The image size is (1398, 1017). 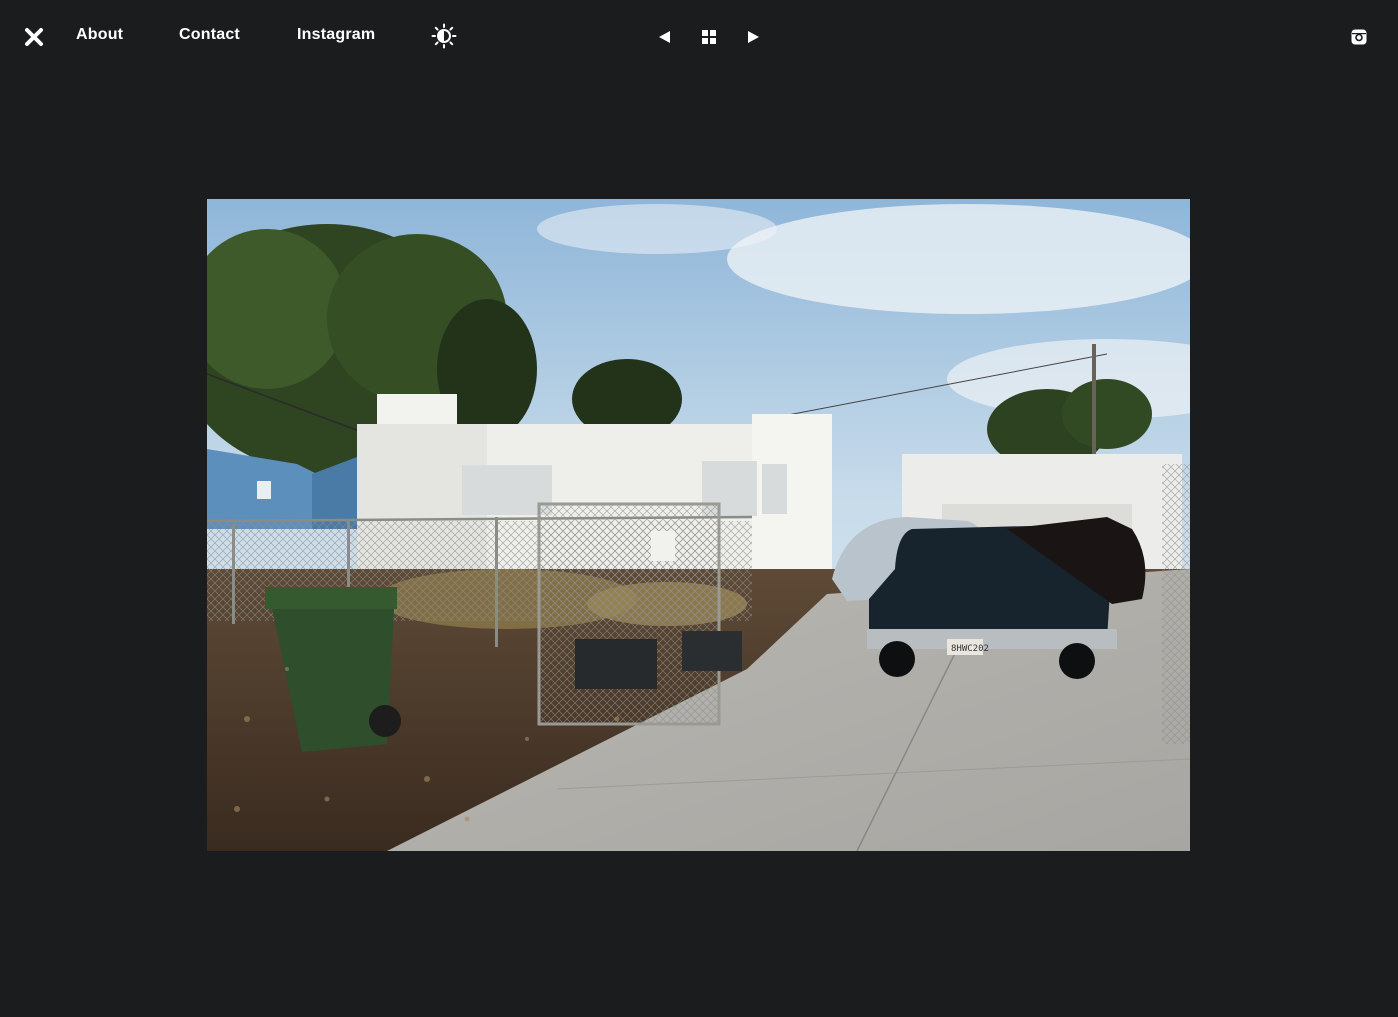 I want to click on grid-four-squares-icon, so click(x=709, y=37).